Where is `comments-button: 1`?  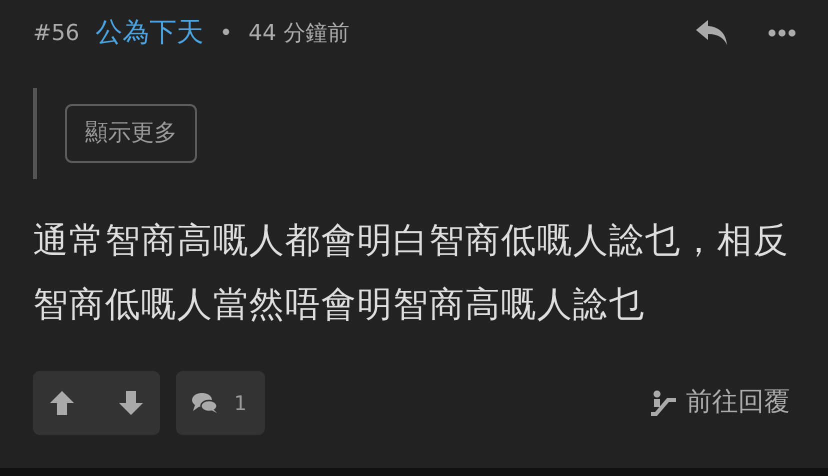
comments-button: 1 is located at coordinates (220, 402).